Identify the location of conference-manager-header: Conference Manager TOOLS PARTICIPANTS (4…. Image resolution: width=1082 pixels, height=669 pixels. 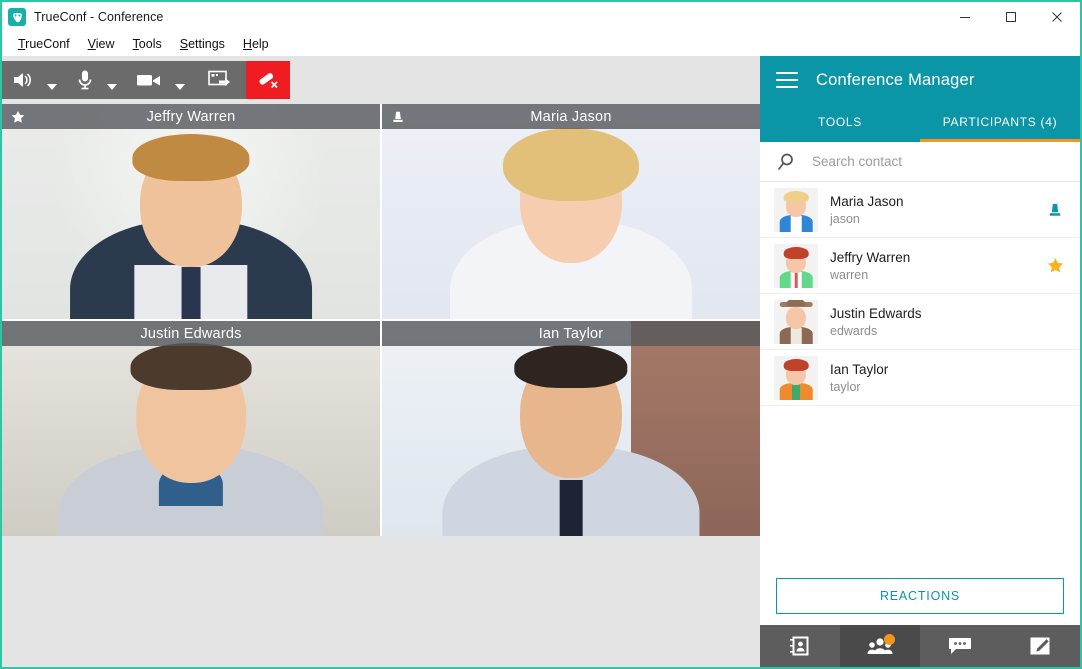
(920, 99).